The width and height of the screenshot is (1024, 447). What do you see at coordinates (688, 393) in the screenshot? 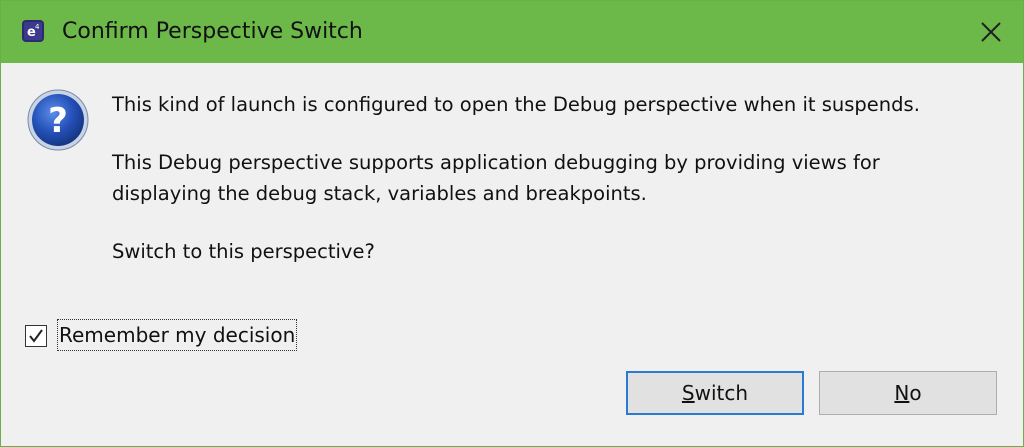
I see `switch-mnemonic: S` at bounding box center [688, 393].